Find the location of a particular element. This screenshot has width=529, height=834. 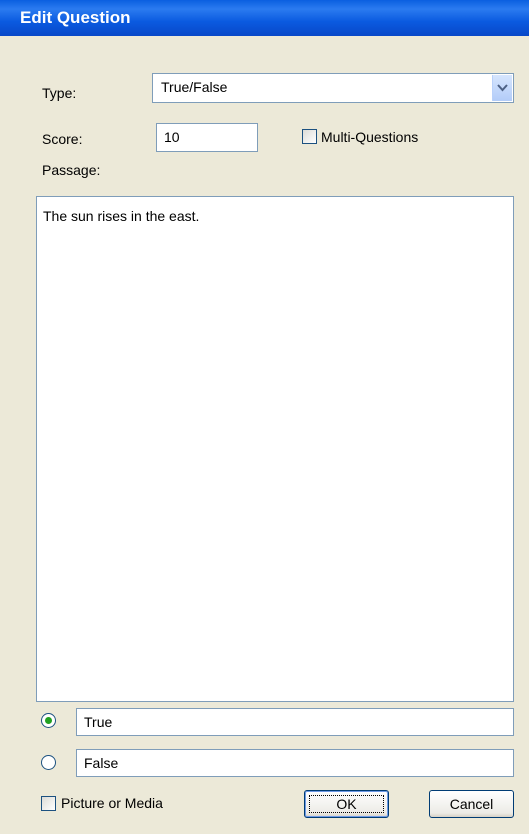

multi-questions-label: Multi-Questions is located at coordinates (369, 137).